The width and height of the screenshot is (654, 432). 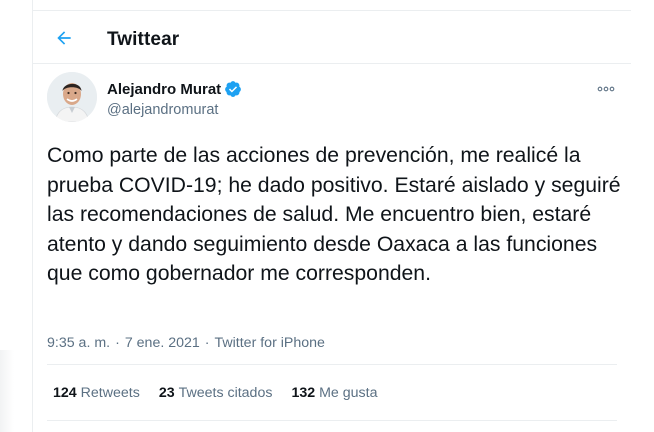 I want to click on arrow-left-icon, so click(x=64, y=38).